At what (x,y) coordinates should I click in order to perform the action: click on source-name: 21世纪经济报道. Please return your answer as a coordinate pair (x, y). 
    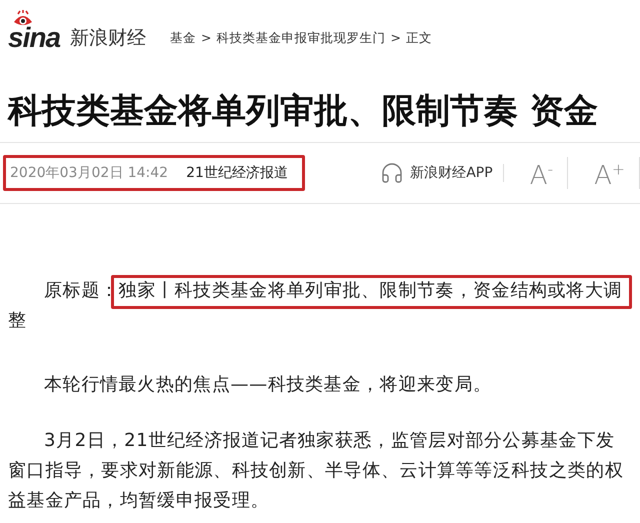
    Looking at the image, I should click on (237, 173).